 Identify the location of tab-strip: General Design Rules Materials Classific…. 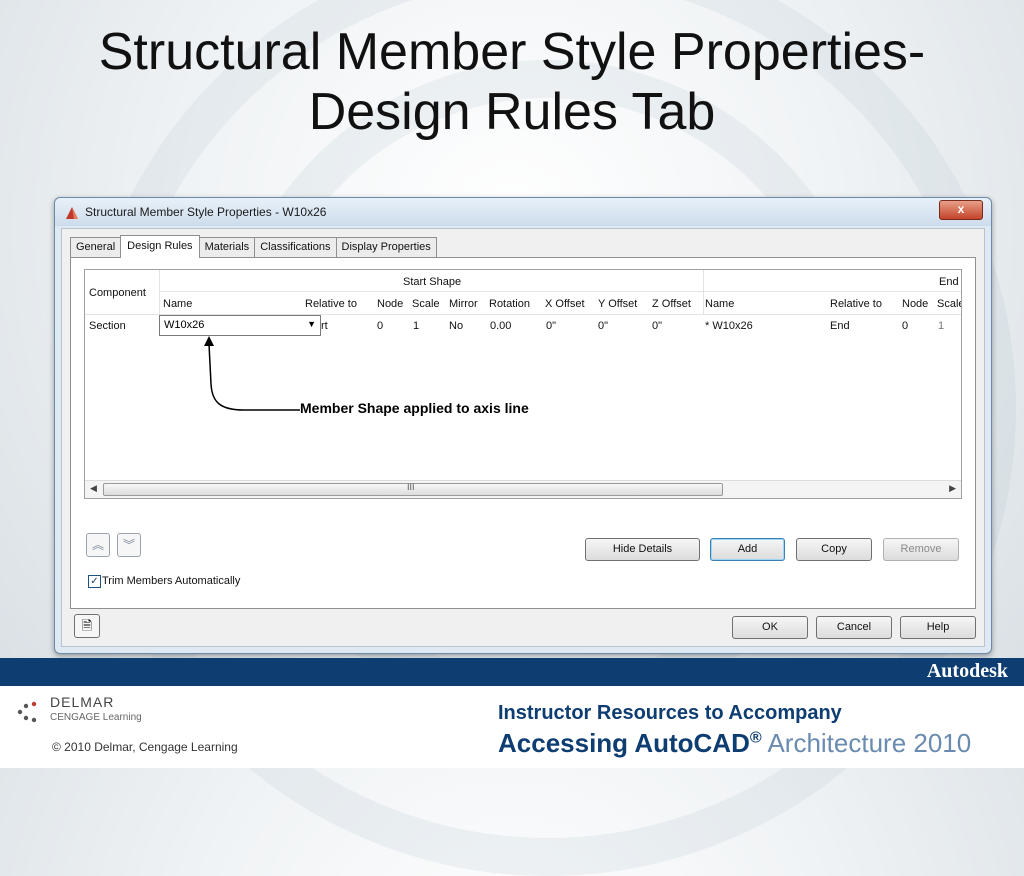
(253, 246).